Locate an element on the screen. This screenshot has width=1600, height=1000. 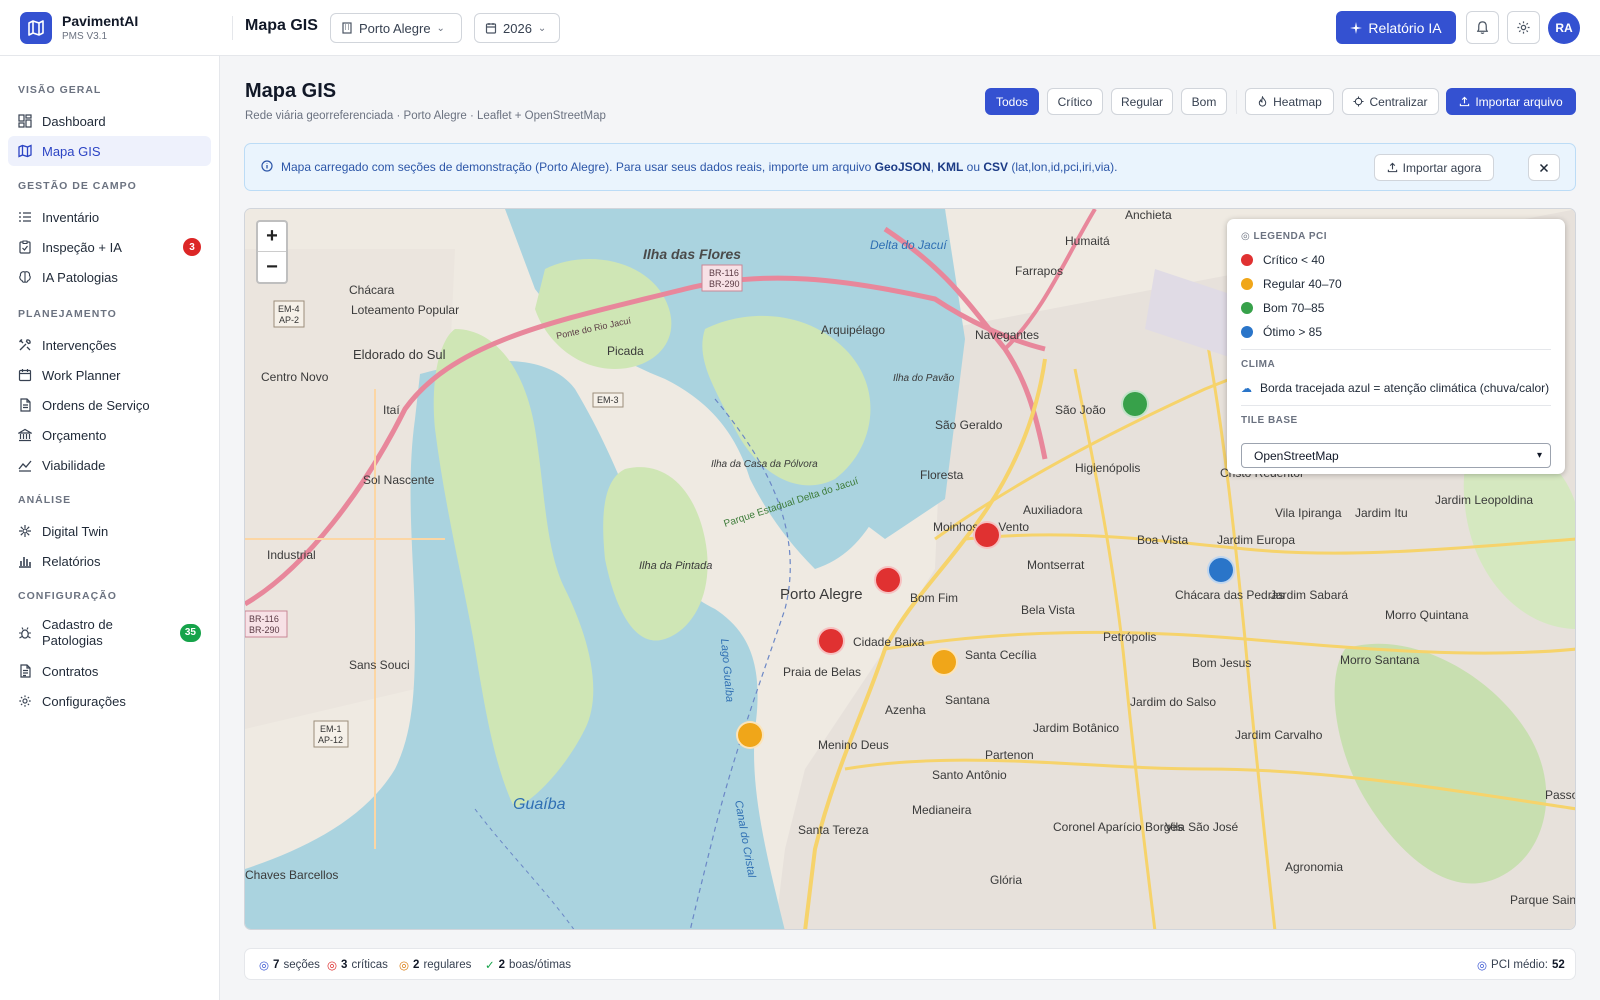
legend-item-label: Ótimo > 85 is located at coordinates (1293, 332).